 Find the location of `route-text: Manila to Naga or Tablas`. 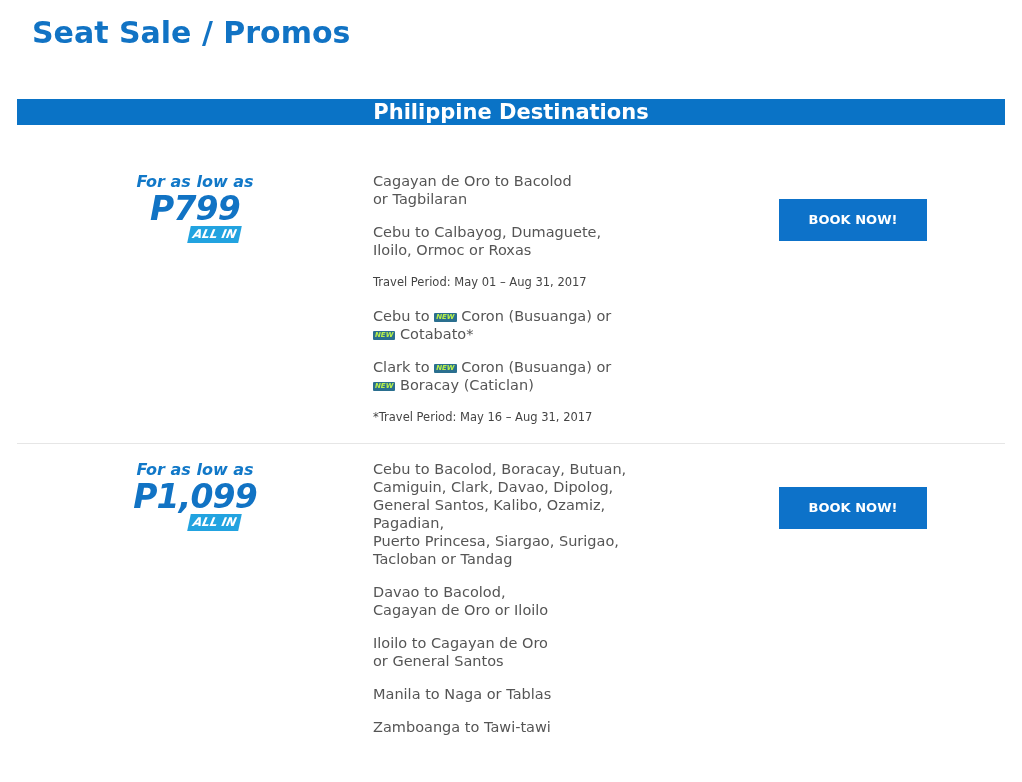

route-text: Manila to Naga or Tablas is located at coordinates (463, 693).